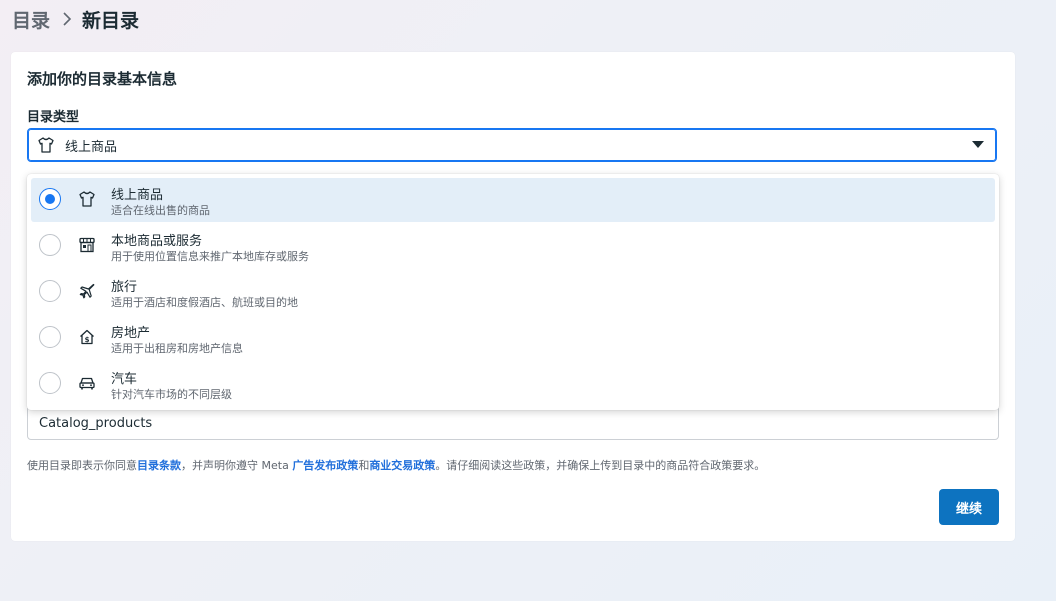 This screenshot has width=1056, height=601. Describe the element at coordinates (210, 256) in the screenshot. I see `option-description: 用于使用位置信息来推广本地库存或服务` at that location.